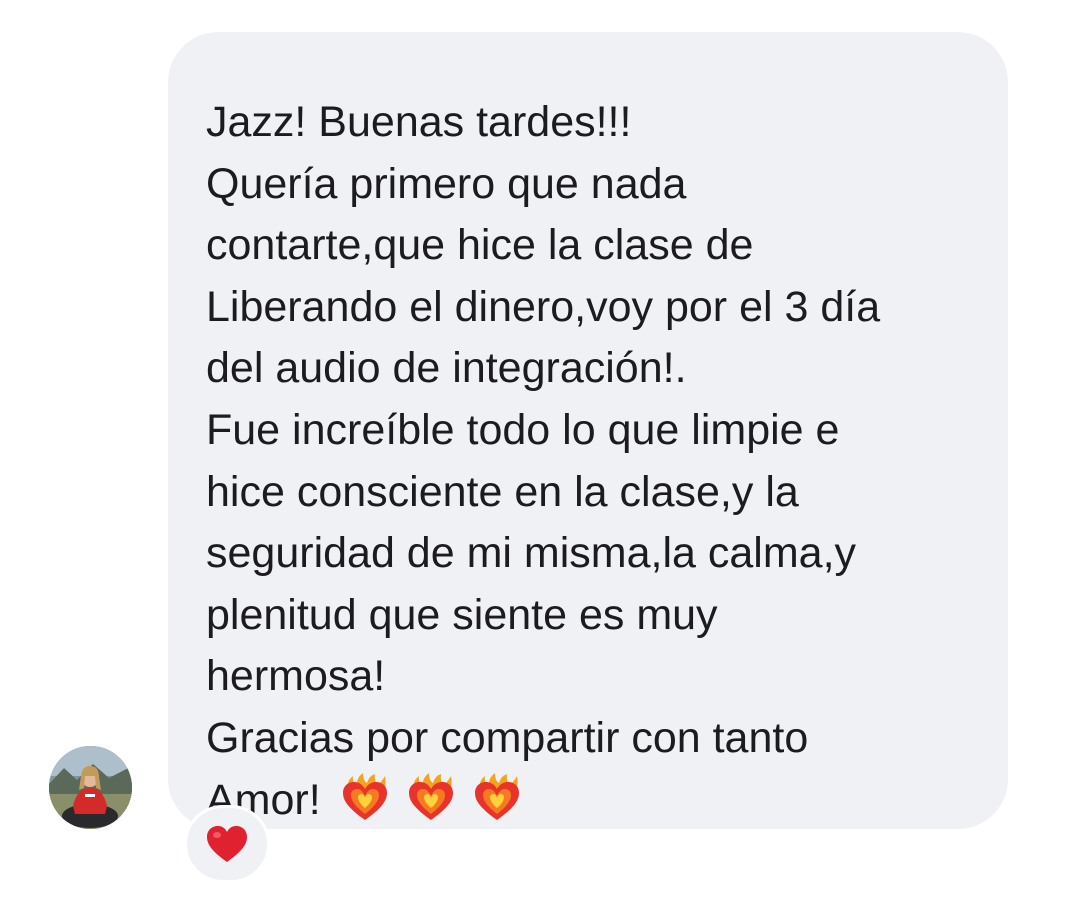 This screenshot has width=1074, height=919. Describe the element at coordinates (502, 491) in the screenshot. I see `message-line: hice consciente en la clase,y la` at that location.